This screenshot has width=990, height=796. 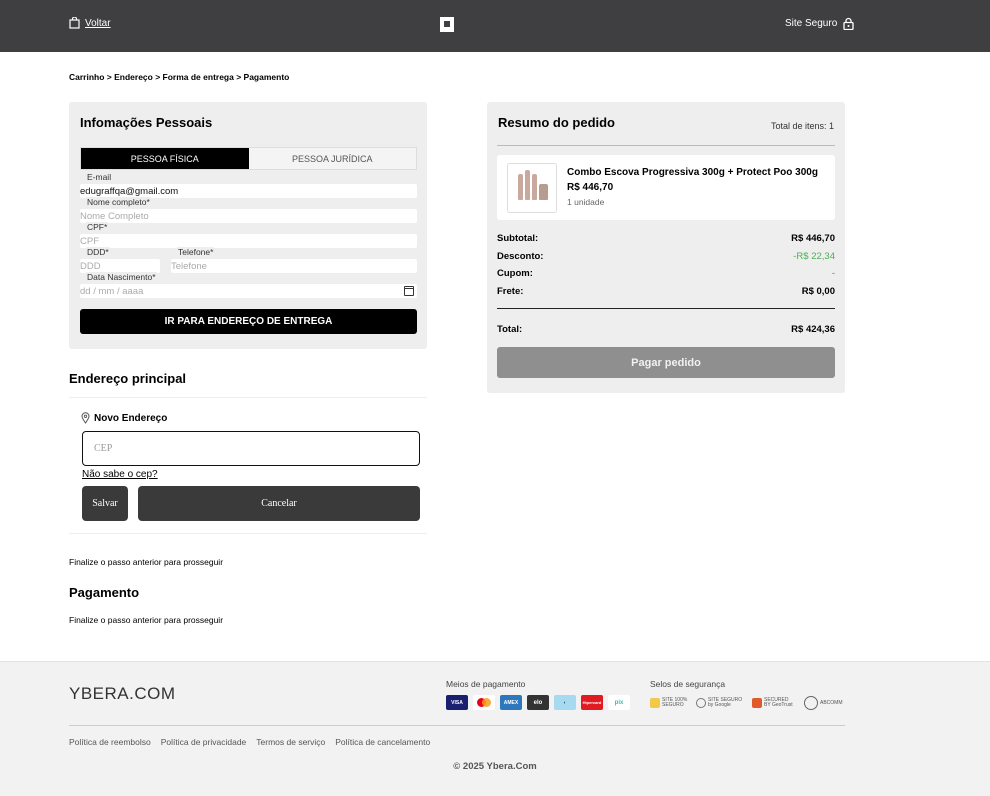 I want to click on payments-title: Meios de pagamento, so click(x=486, y=684).